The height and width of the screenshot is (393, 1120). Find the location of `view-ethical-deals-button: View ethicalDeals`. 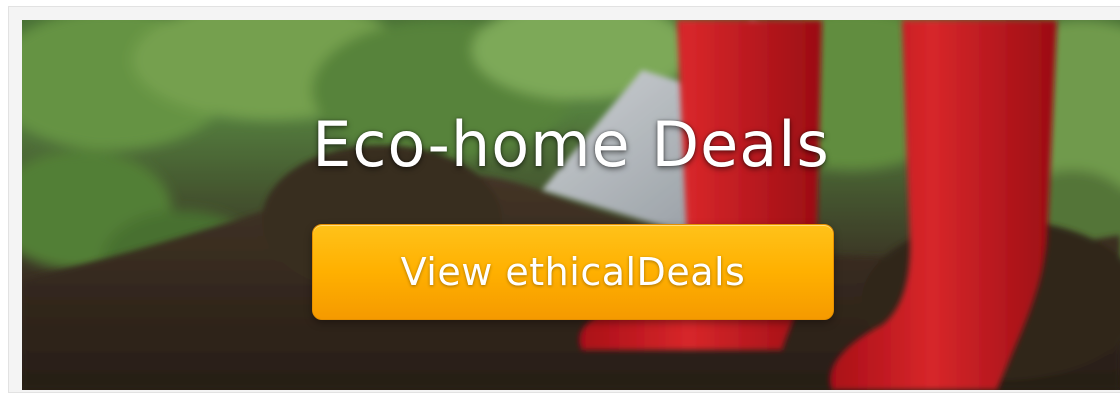

view-ethical-deals-button: View ethicalDeals is located at coordinates (573, 272).